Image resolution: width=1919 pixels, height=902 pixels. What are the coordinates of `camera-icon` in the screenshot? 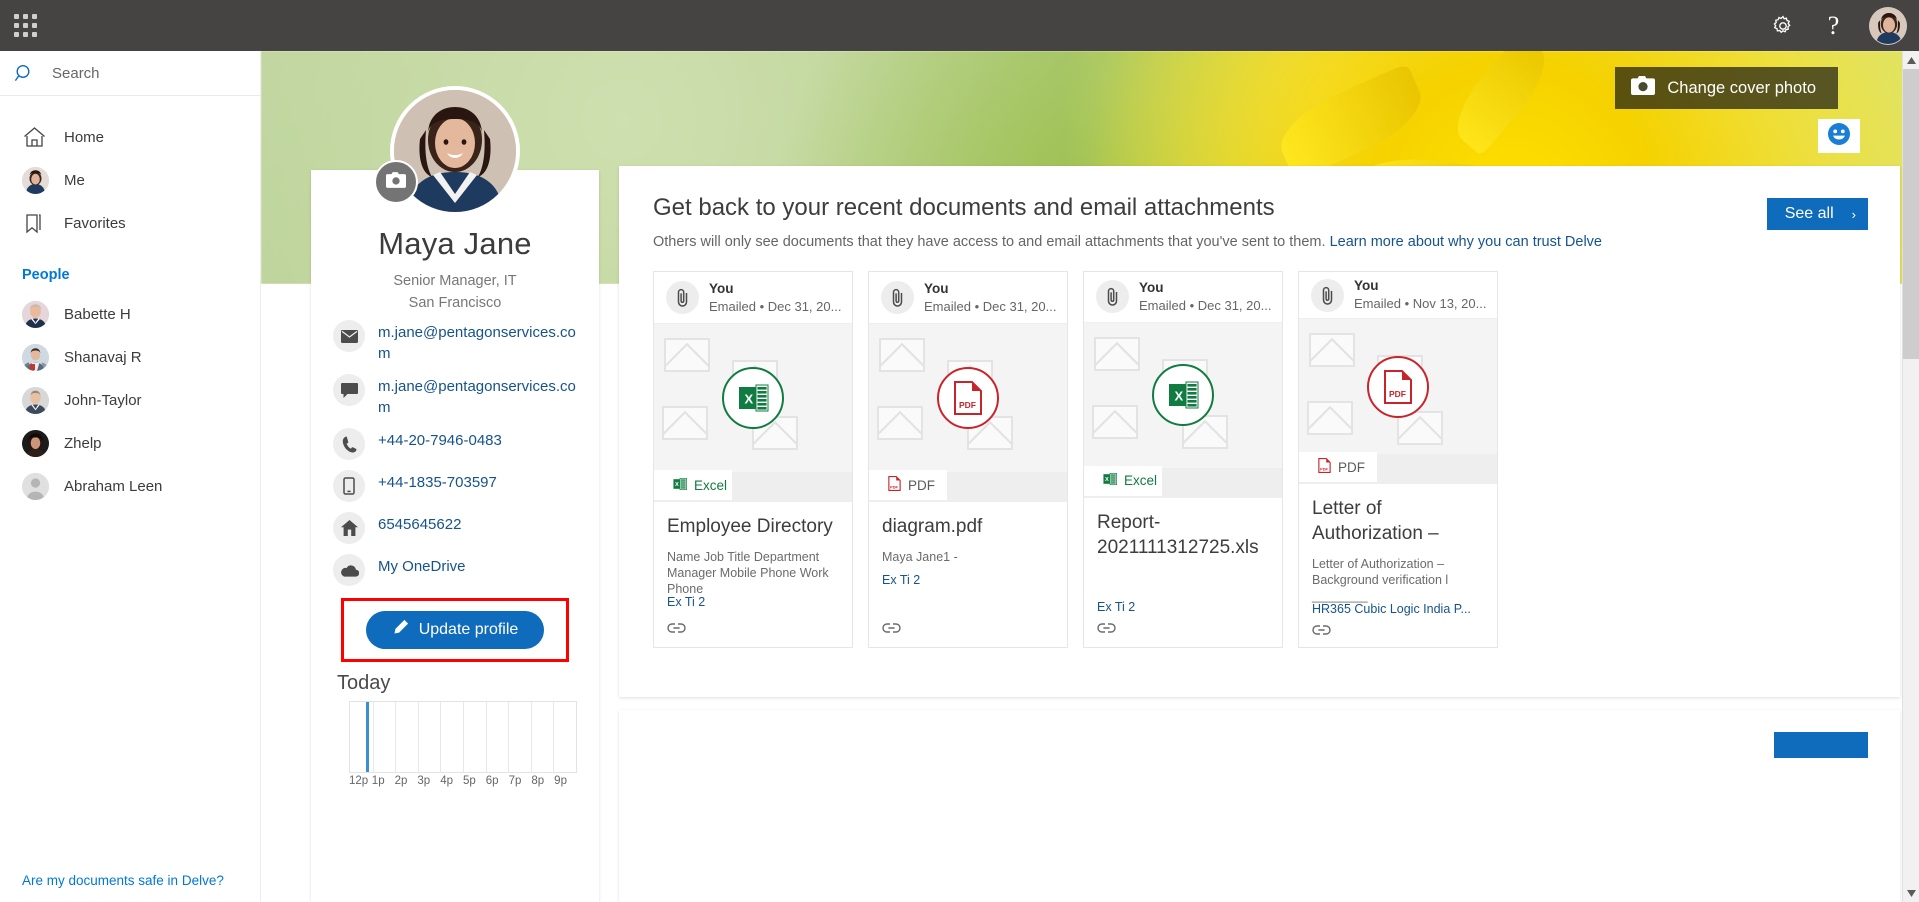 It's located at (1649, 88).